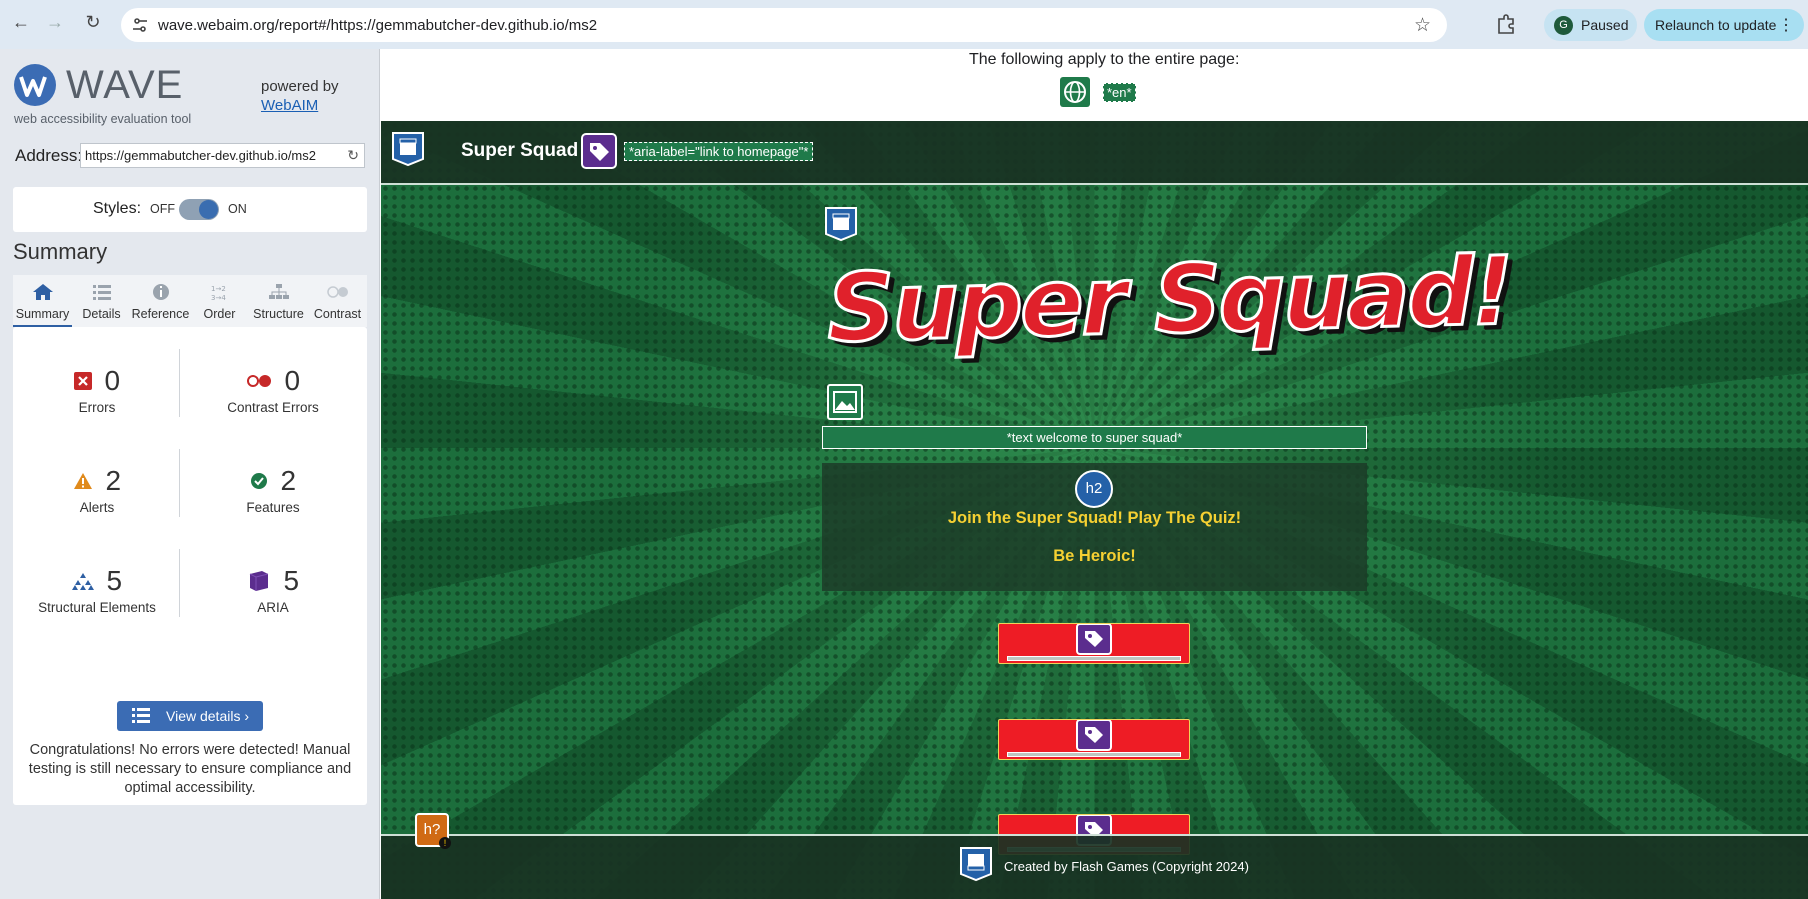  I want to click on aria-label: ARIA, so click(273, 607).